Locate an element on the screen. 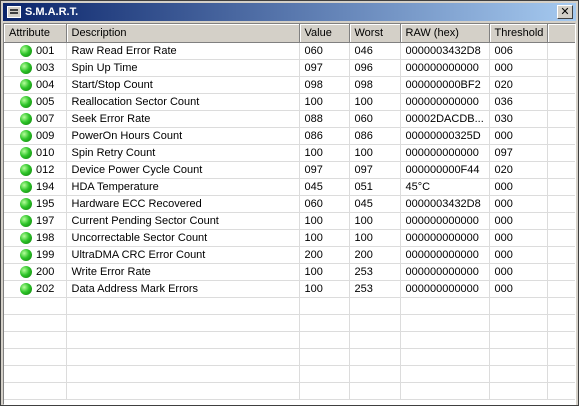 The height and width of the screenshot is (406, 579). value-cell: 200 is located at coordinates (324, 255).